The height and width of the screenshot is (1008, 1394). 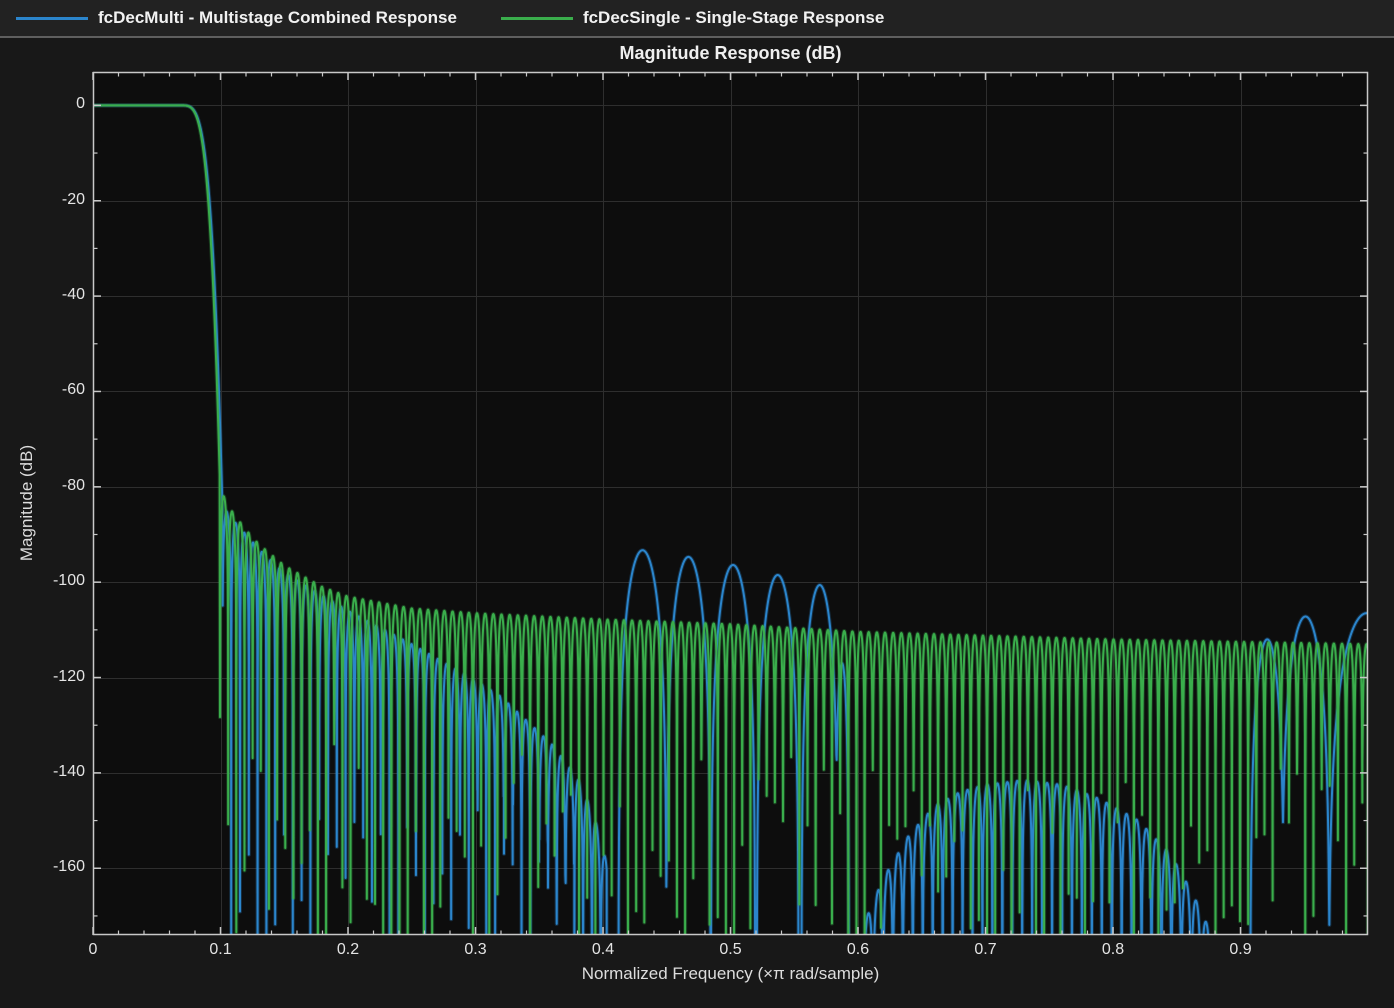 I want to click on y-tick-label: 0, so click(x=80, y=104).